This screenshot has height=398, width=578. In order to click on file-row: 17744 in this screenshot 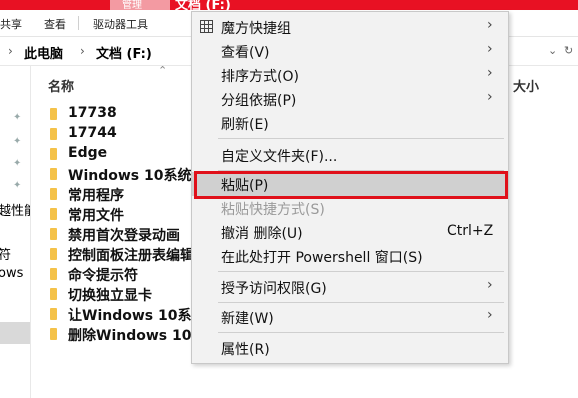, I will do `click(123, 134)`.